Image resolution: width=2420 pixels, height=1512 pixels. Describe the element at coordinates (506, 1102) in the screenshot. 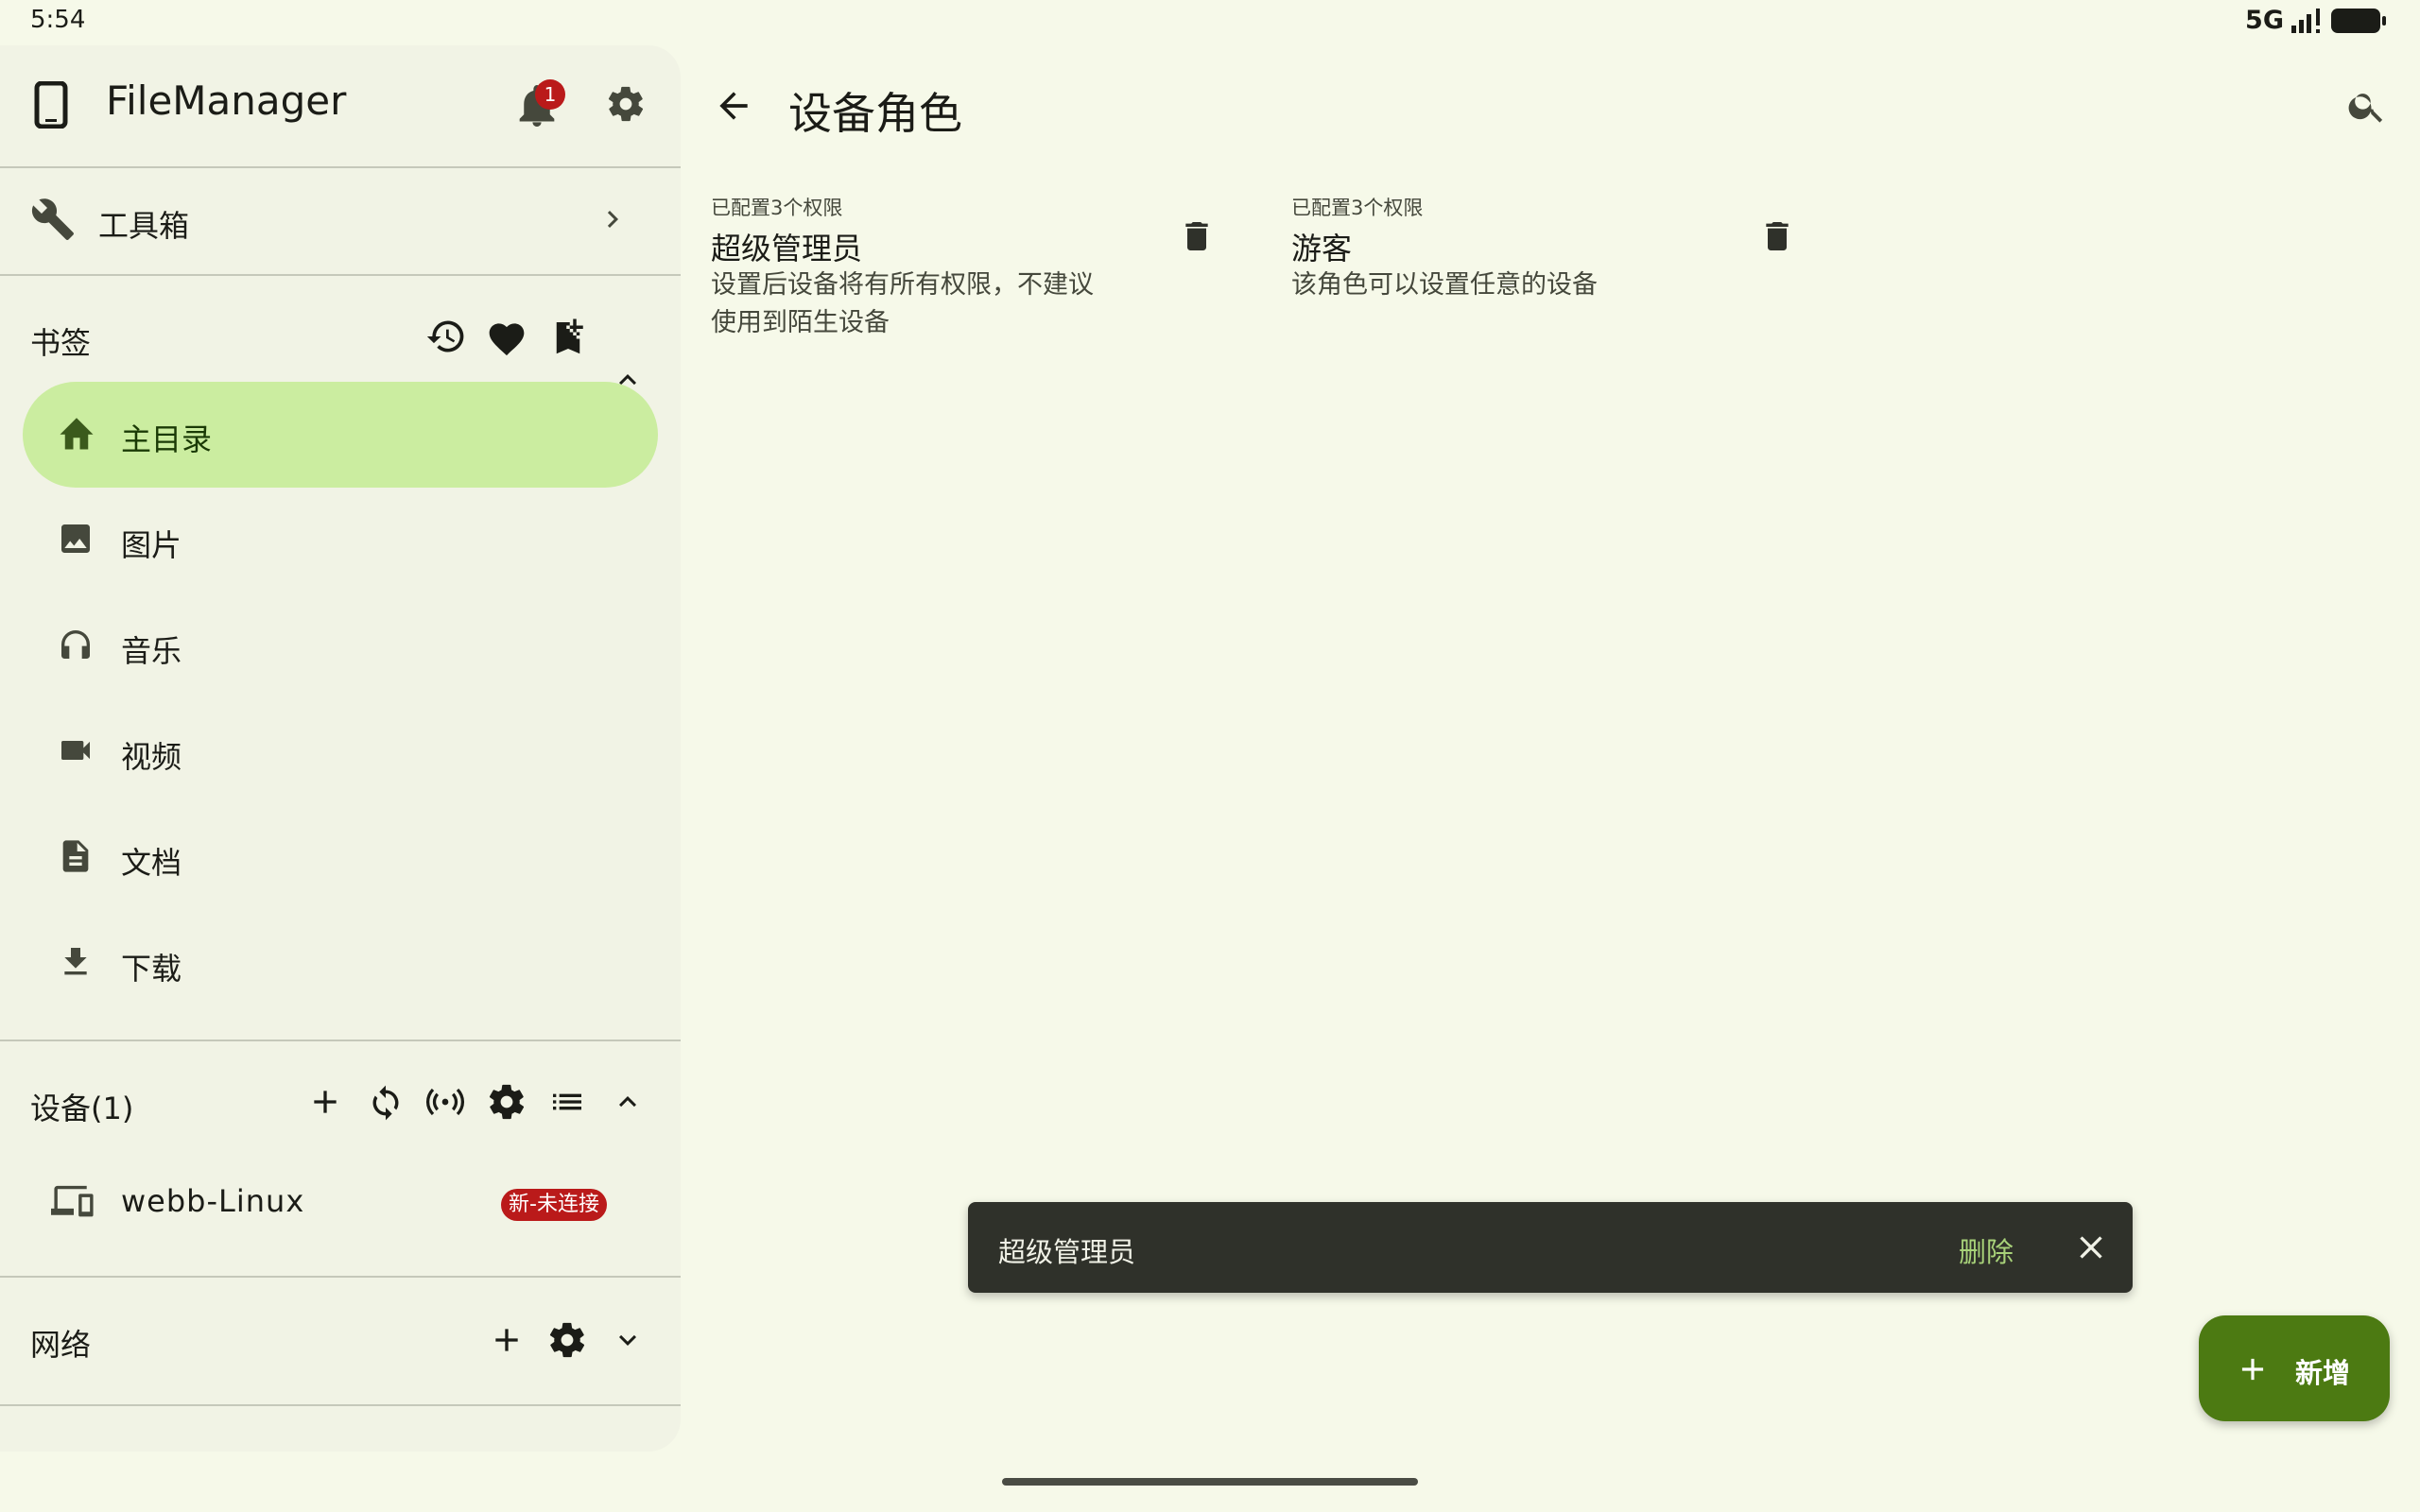

I see `device-settings-gear-icon` at that location.